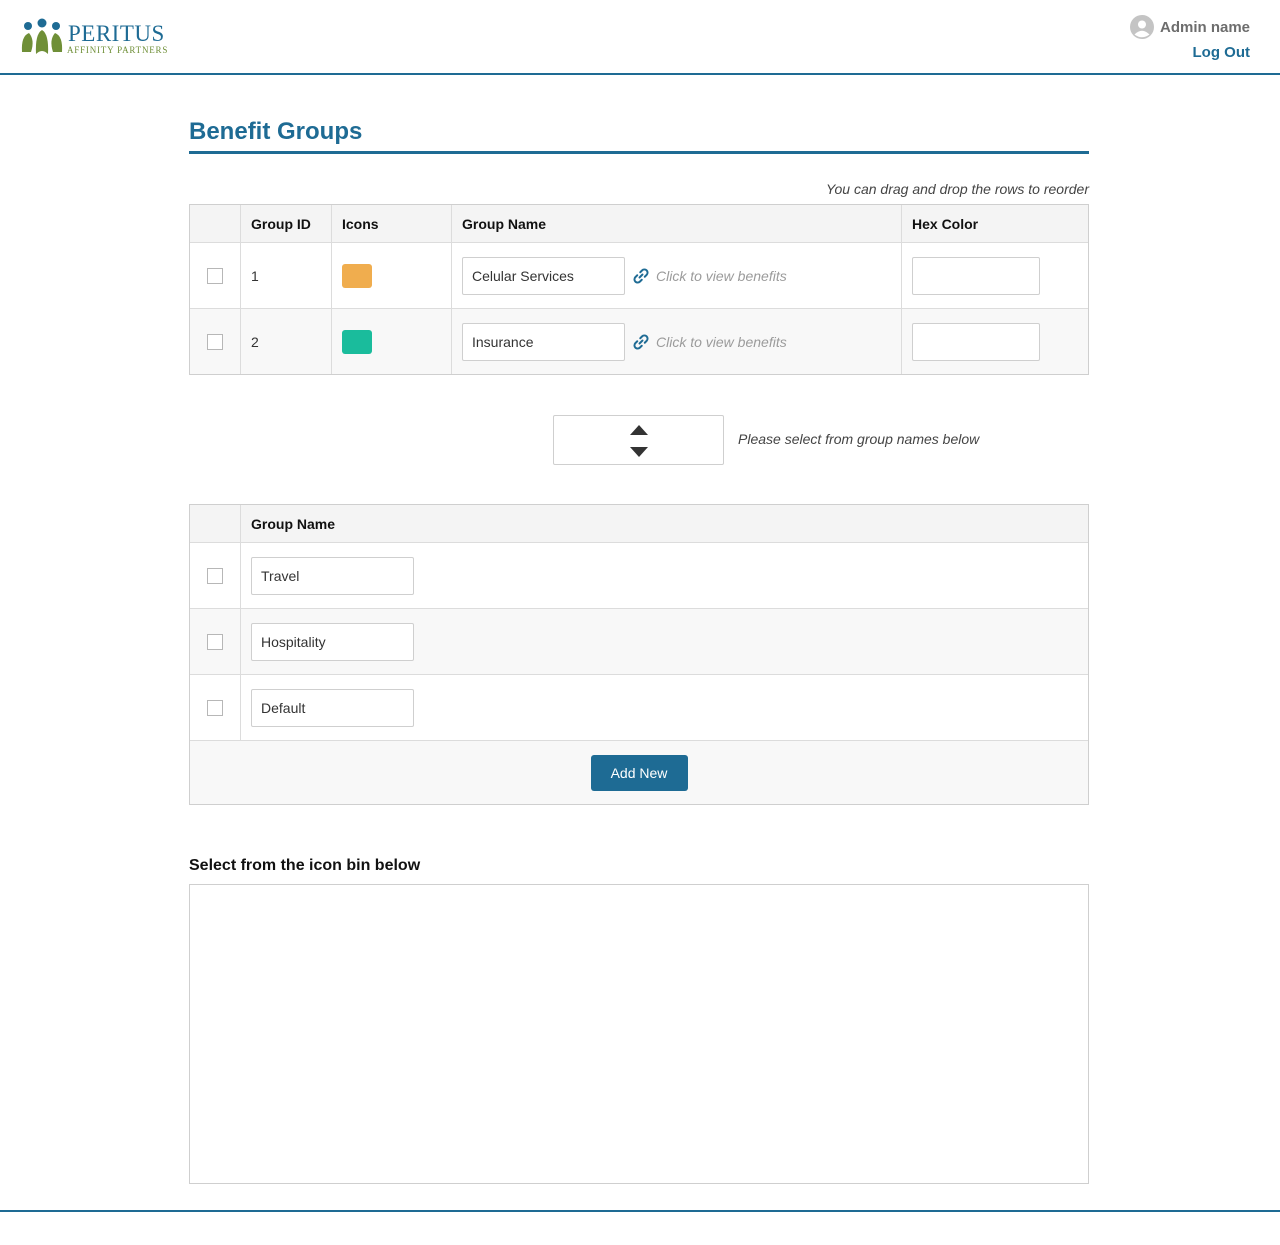  What do you see at coordinates (118, 50) in the screenshot?
I see `logo-tagline: AFFINITY PARTNERS` at bounding box center [118, 50].